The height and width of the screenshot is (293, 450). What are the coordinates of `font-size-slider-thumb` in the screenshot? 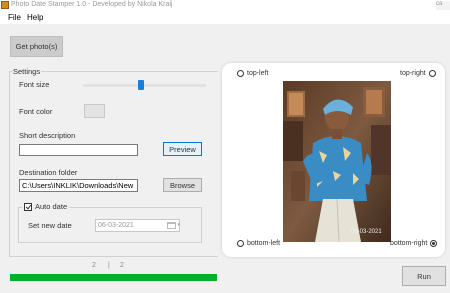 It's located at (140, 85).